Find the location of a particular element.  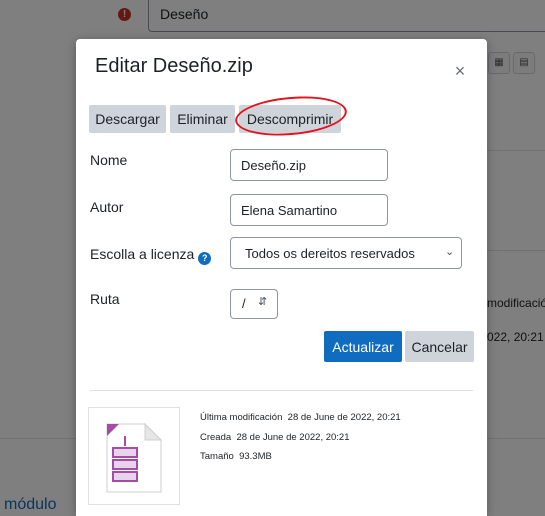

author-input is located at coordinates (309, 210).